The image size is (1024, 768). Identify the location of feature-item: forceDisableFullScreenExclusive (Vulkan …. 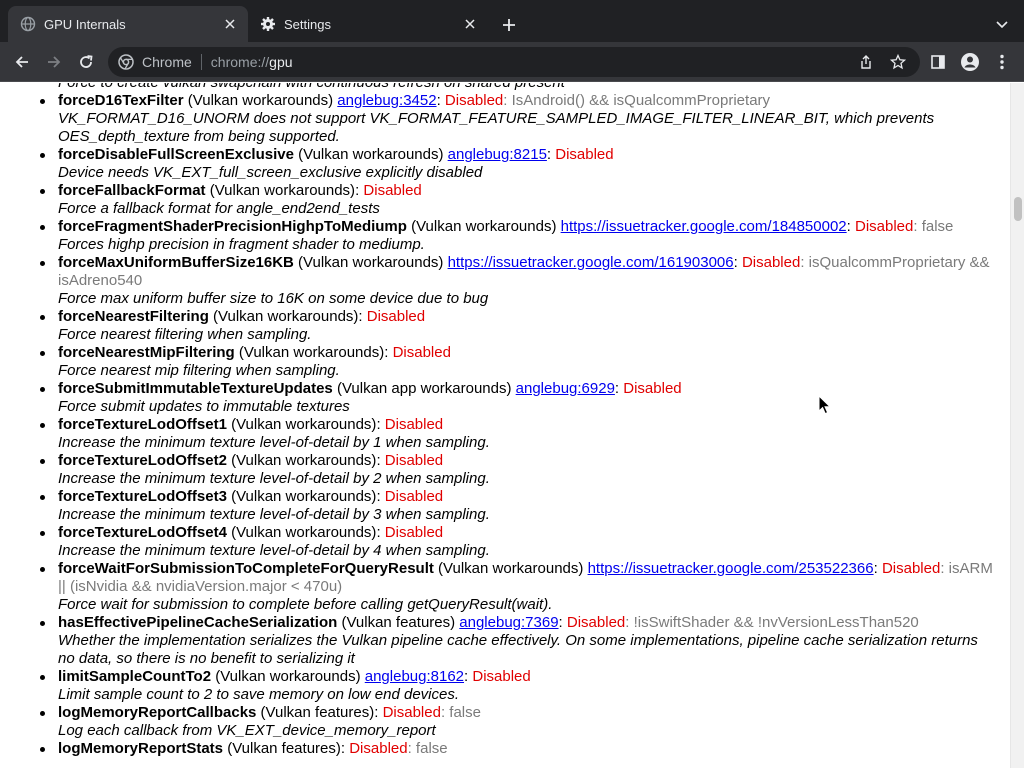
(500, 164).